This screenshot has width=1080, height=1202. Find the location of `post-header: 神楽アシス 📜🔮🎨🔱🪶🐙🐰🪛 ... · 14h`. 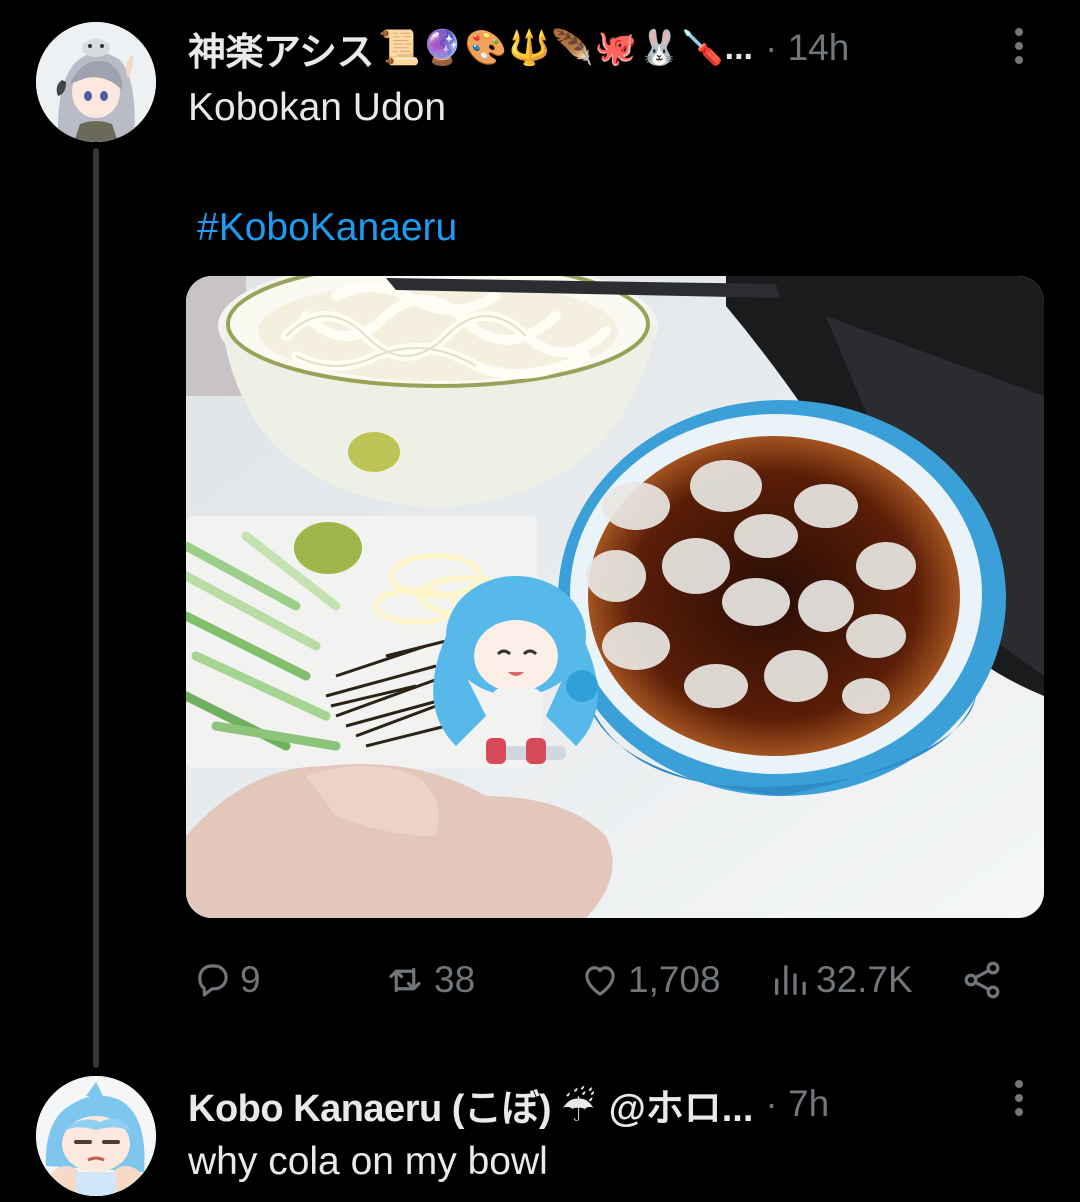

post-header: 神楽アシス 📜🔮🎨🔱🪶🐙🐰🪛 ... · 14h is located at coordinates (518, 48).